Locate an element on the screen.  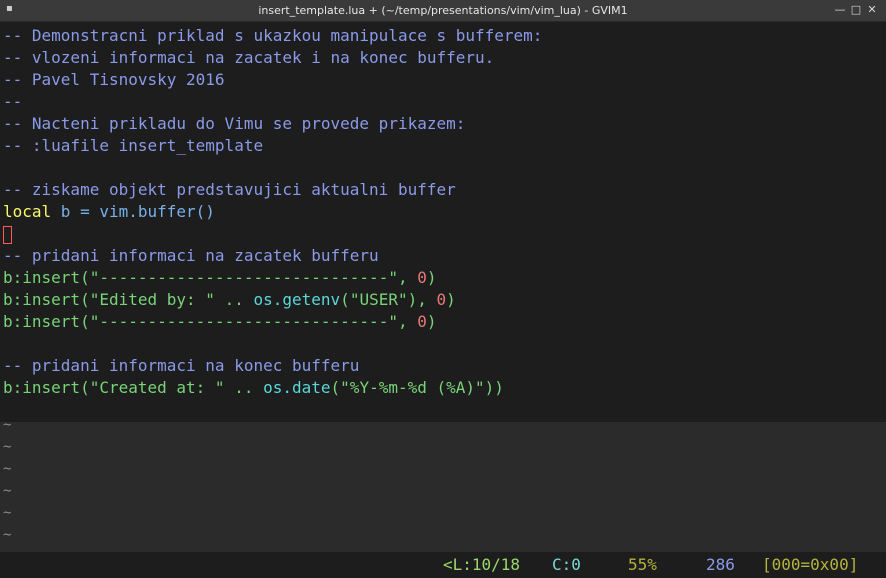
status-bytes: 286 is located at coordinates (720, 564).